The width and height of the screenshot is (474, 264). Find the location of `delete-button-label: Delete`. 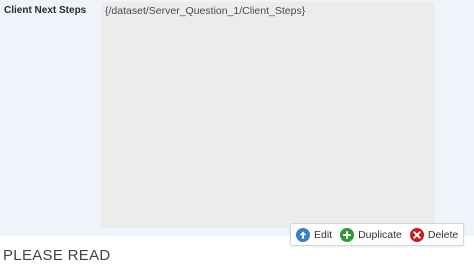

delete-button-label: Delete is located at coordinates (443, 234).